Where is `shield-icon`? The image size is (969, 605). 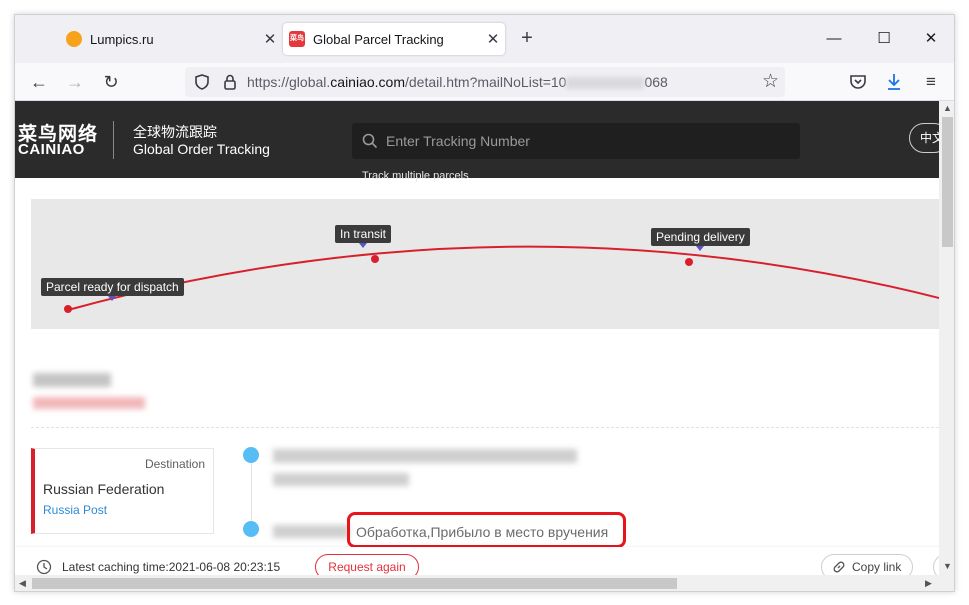 shield-icon is located at coordinates (202, 82).